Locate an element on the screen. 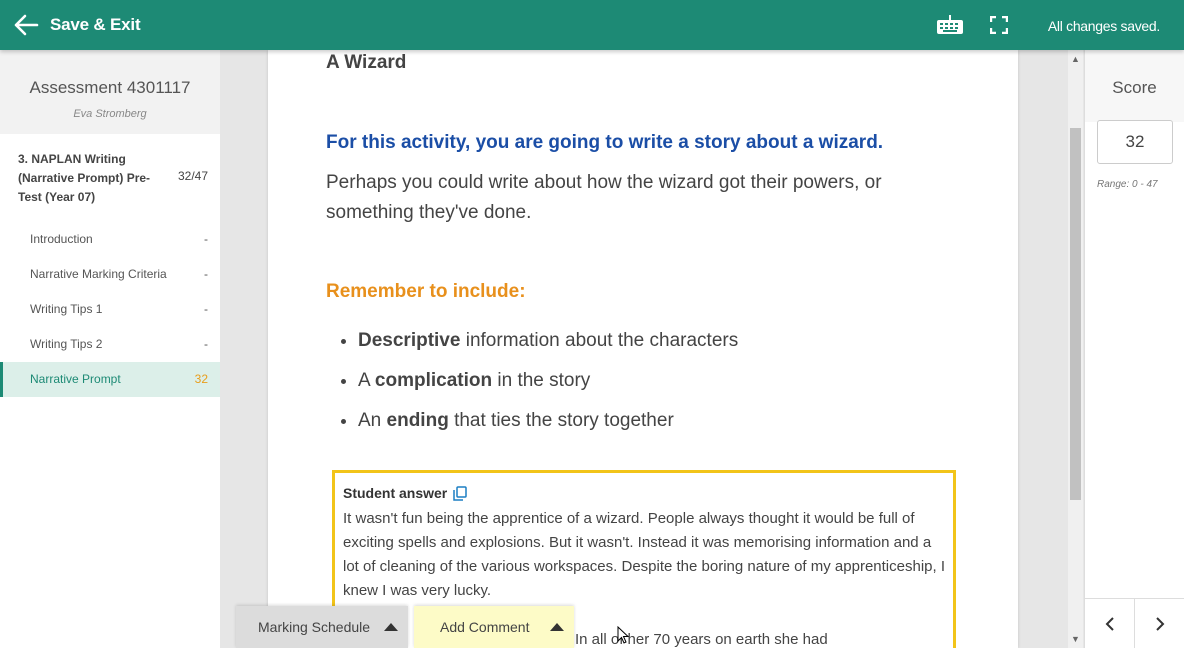 Image resolution: width=1184 pixels, height=648 pixels. list-item: An ending that ties the story together is located at coordinates (548, 428).